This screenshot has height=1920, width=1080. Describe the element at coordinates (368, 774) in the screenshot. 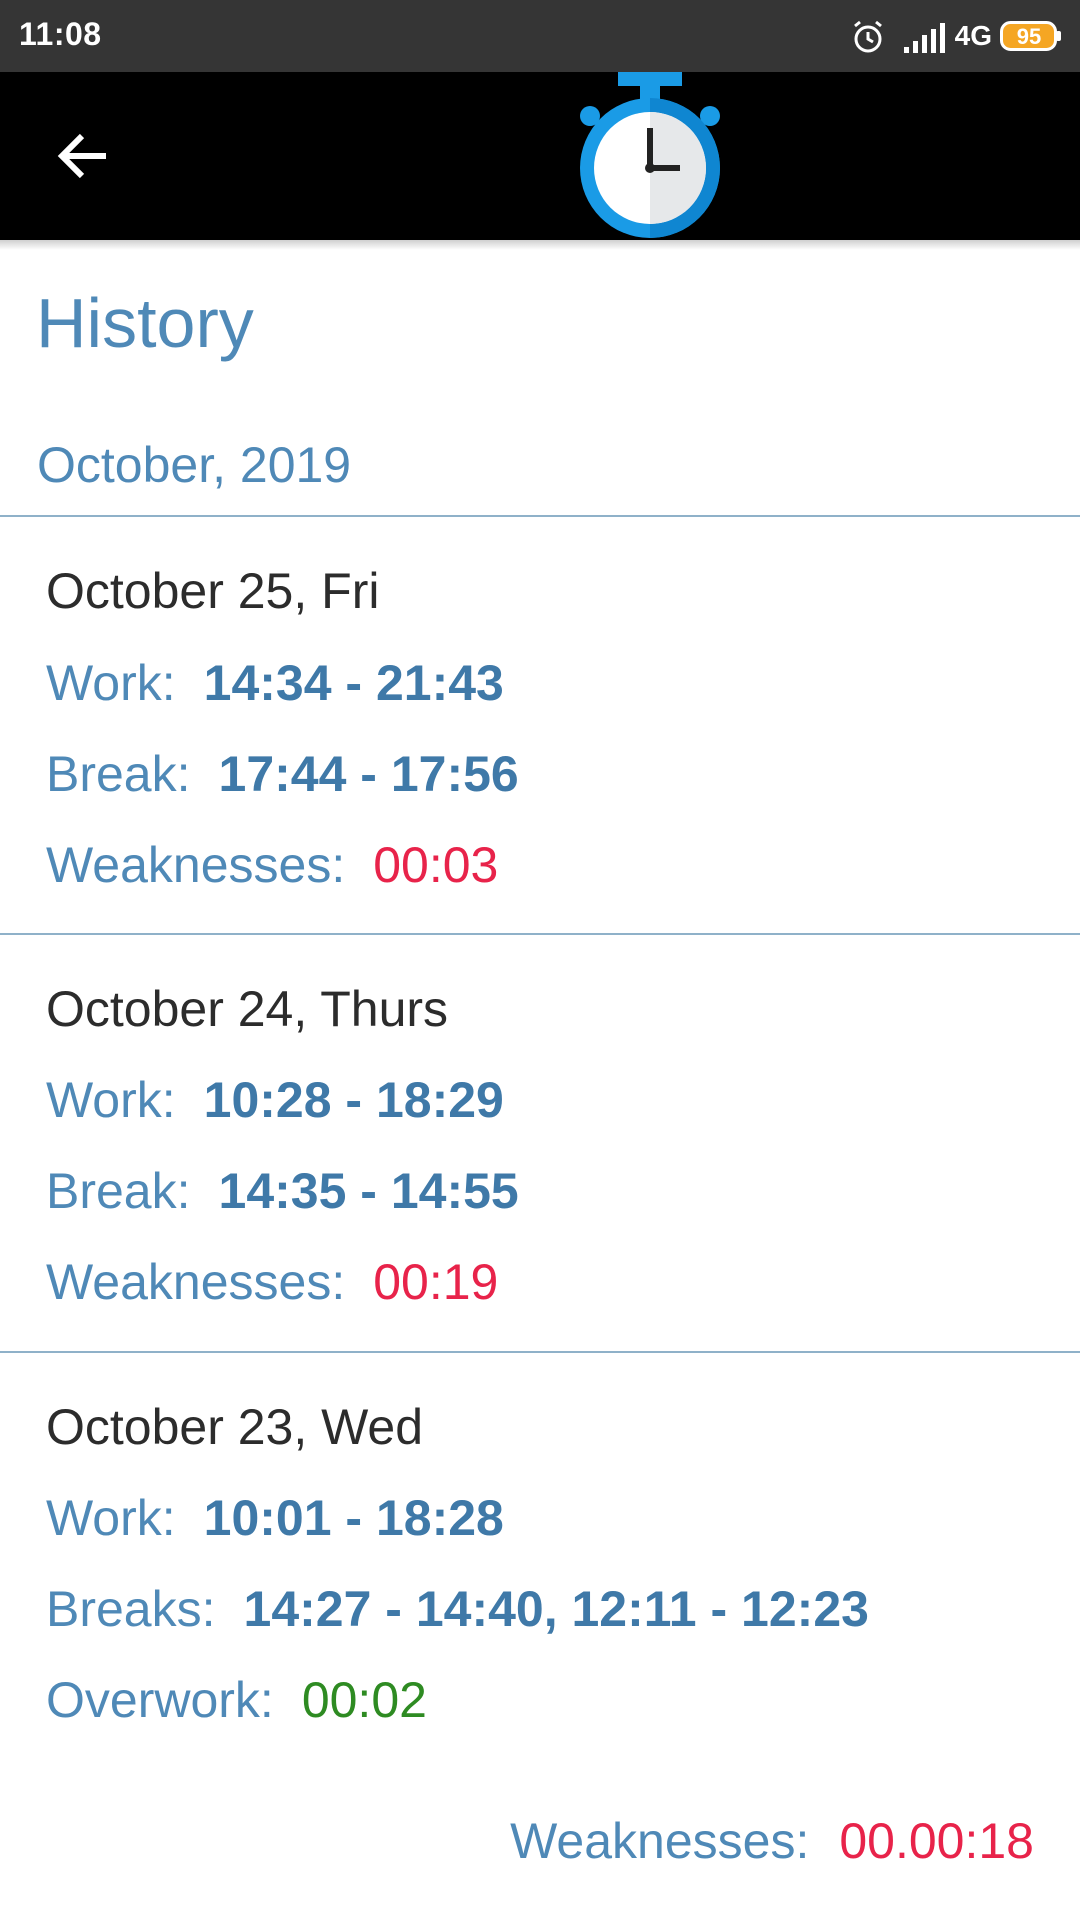

I see `break-value: 17:44 - 17:56` at that location.